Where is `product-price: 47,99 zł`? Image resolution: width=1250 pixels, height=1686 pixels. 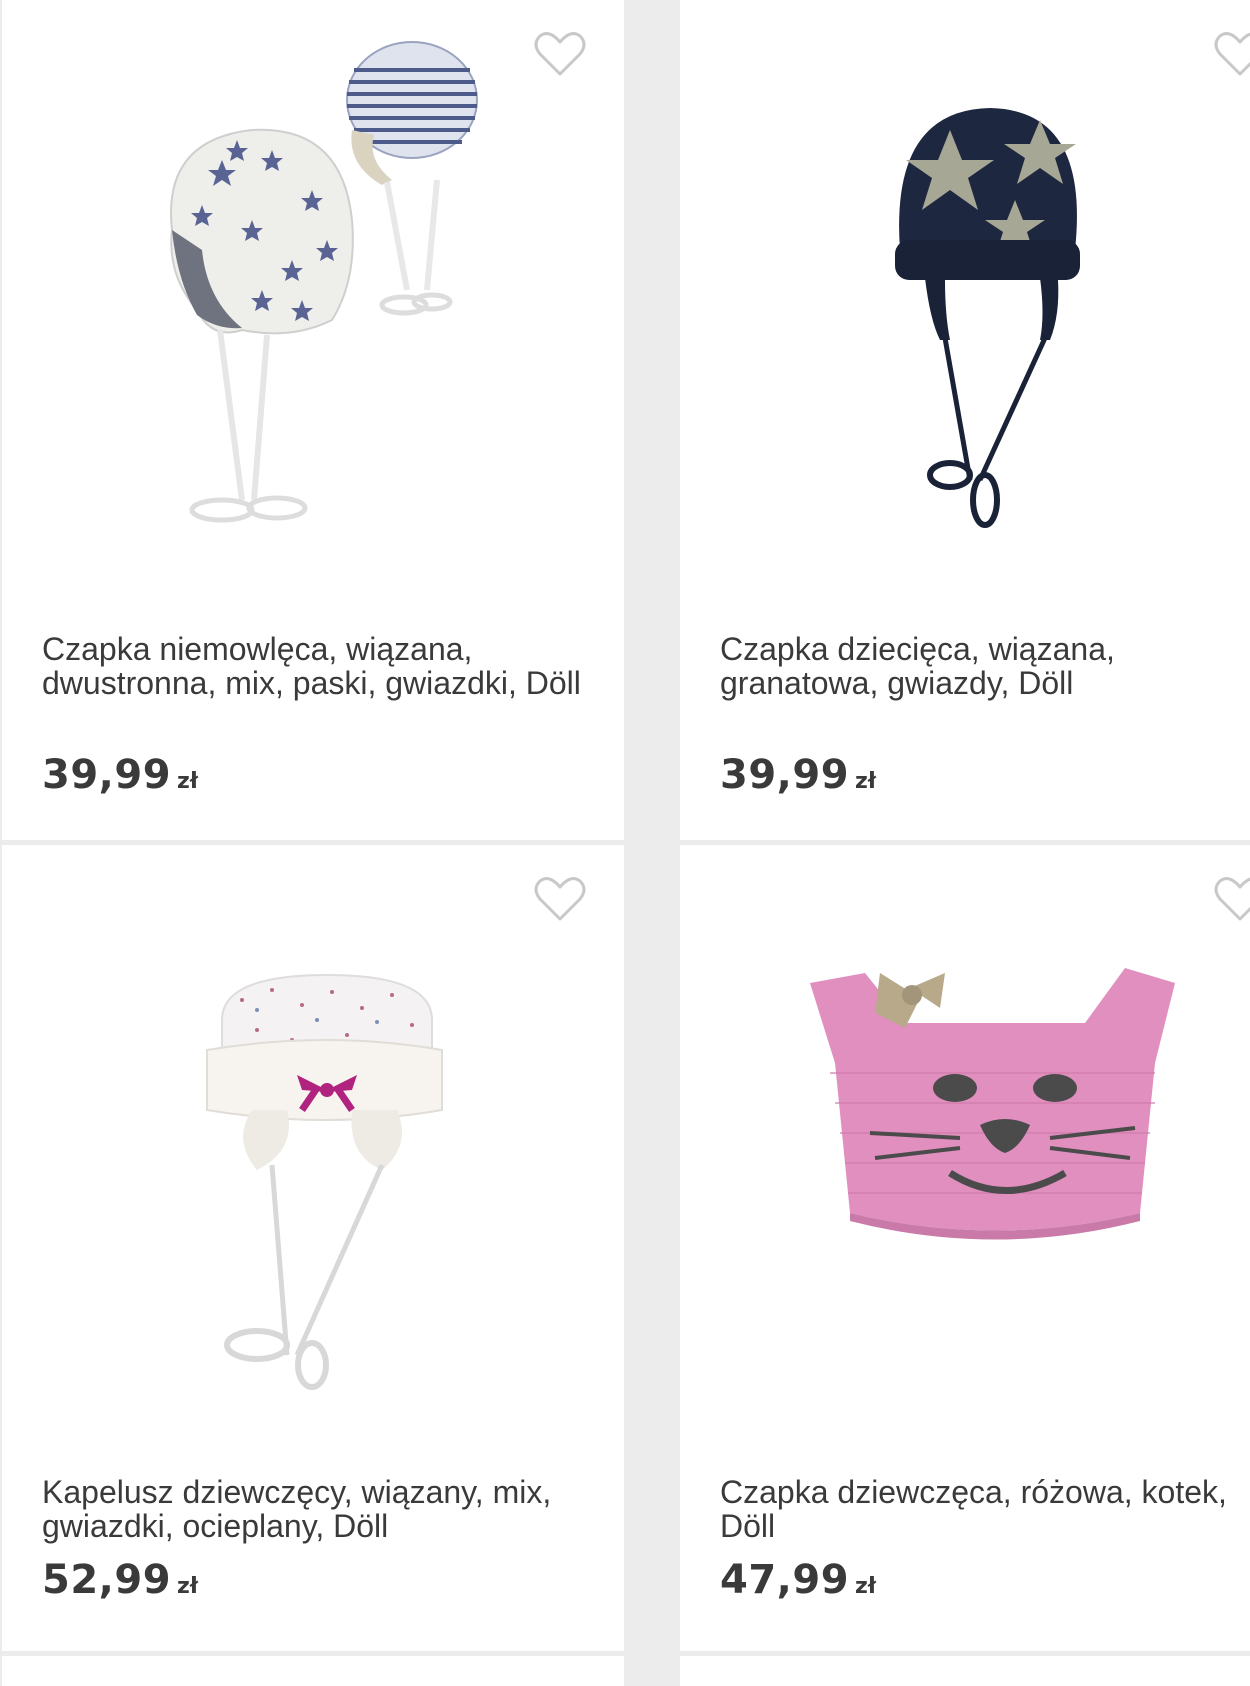
product-price: 47,99 zł is located at coordinates (798, 1580).